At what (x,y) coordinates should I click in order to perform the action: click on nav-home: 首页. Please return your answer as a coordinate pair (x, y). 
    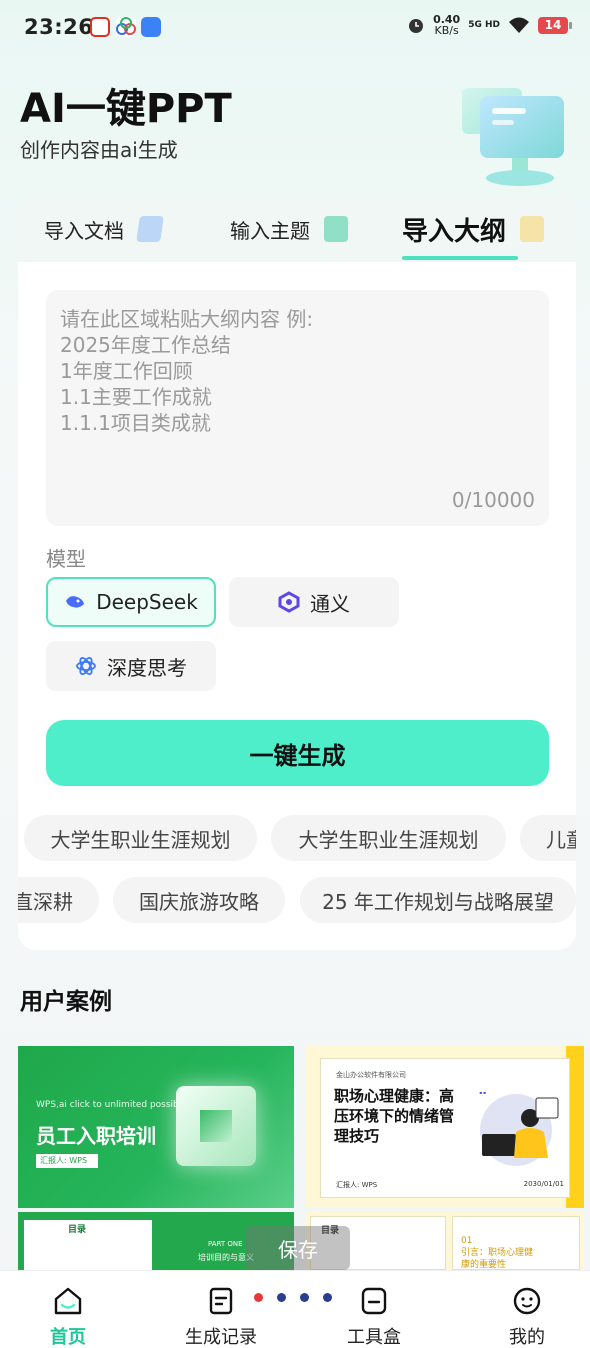
    Looking at the image, I should click on (68, 1309).